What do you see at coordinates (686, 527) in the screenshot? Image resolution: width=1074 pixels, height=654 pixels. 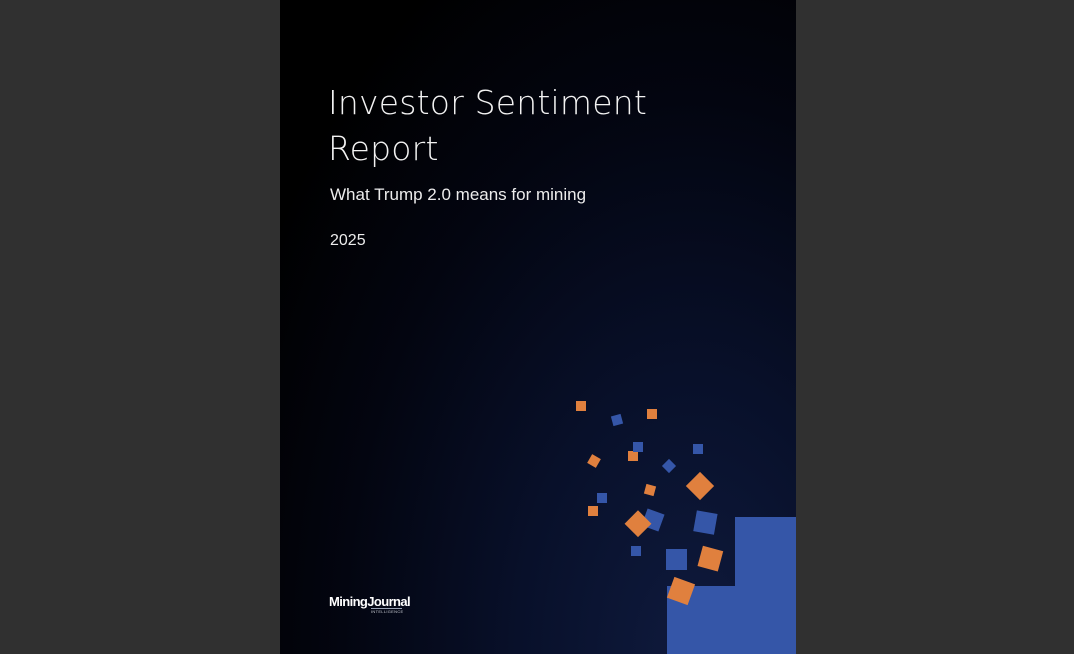 I see `decorative-squares-graphic` at bounding box center [686, 527].